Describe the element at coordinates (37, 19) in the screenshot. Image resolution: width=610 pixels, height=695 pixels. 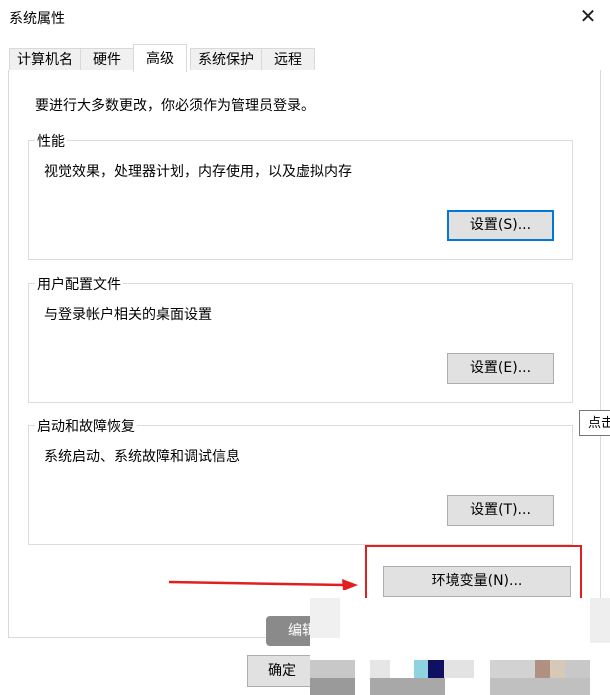
I see `window-title: 系统属性` at that location.